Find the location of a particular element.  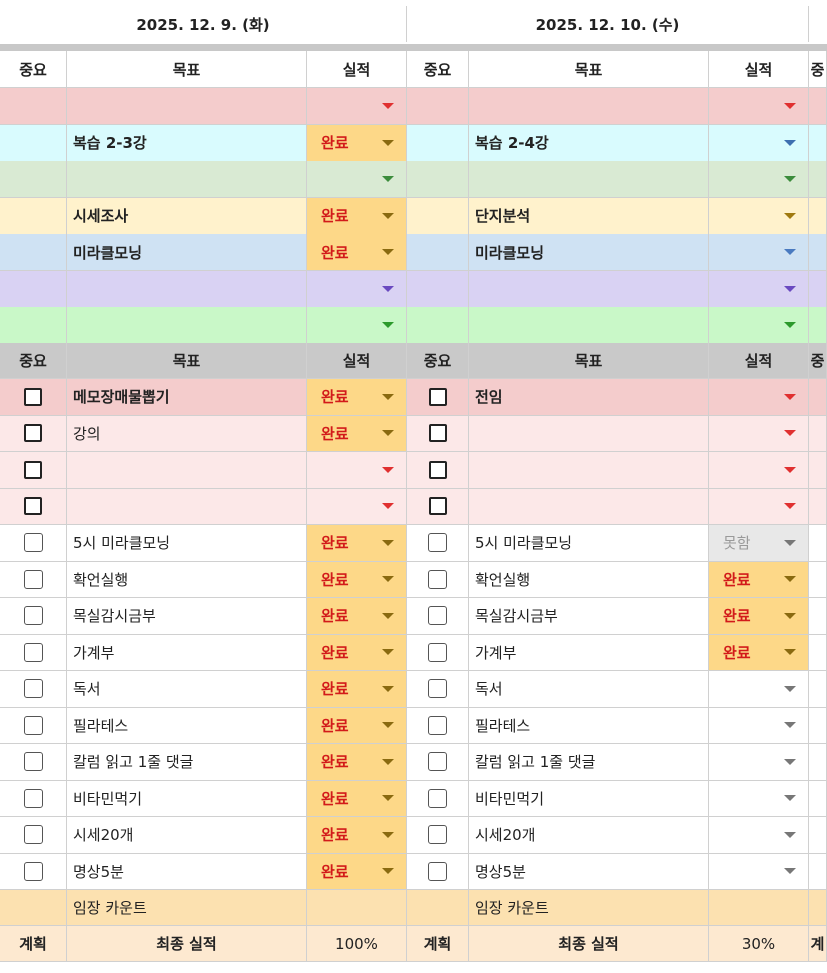

goal-cell: 전임 is located at coordinates (589, 397).